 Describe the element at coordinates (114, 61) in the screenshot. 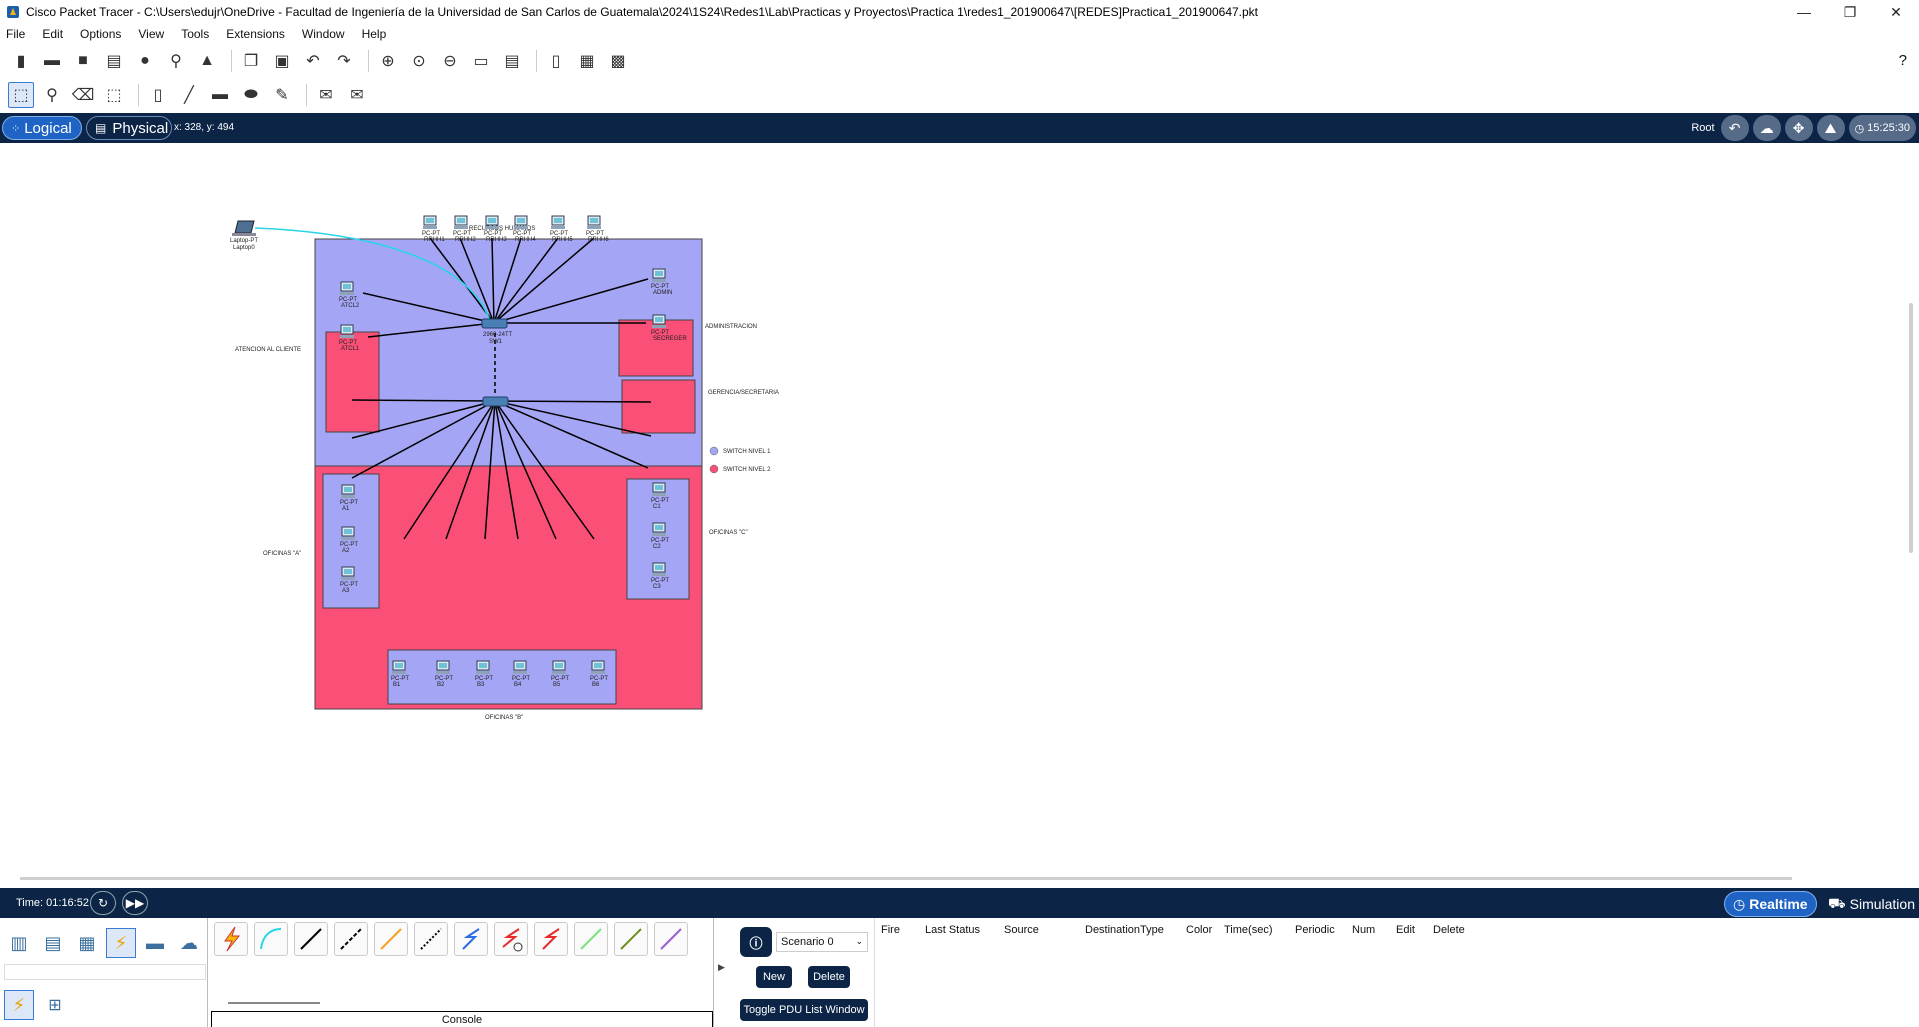

I see `print-icon: ▤` at that location.